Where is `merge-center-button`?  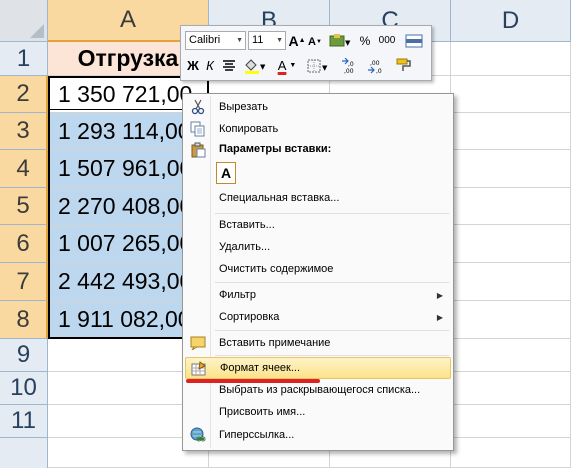
merge-center-button is located at coordinates (414, 40).